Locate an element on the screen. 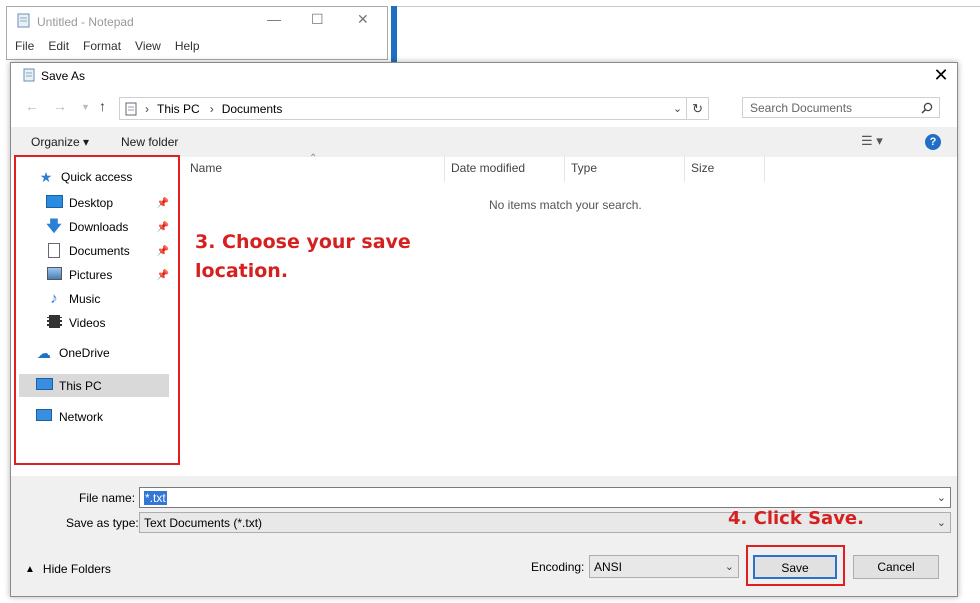 Image resolution: width=980 pixels, height=603 pixels. help-icon: ? is located at coordinates (933, 142).